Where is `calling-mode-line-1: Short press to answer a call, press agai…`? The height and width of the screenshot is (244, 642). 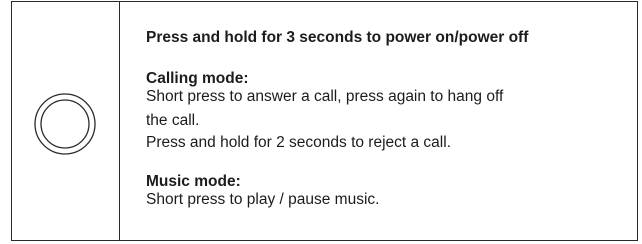
calling-mode-line-1: Short press to answer a call, press agai… is located at coordinates (325, 96).